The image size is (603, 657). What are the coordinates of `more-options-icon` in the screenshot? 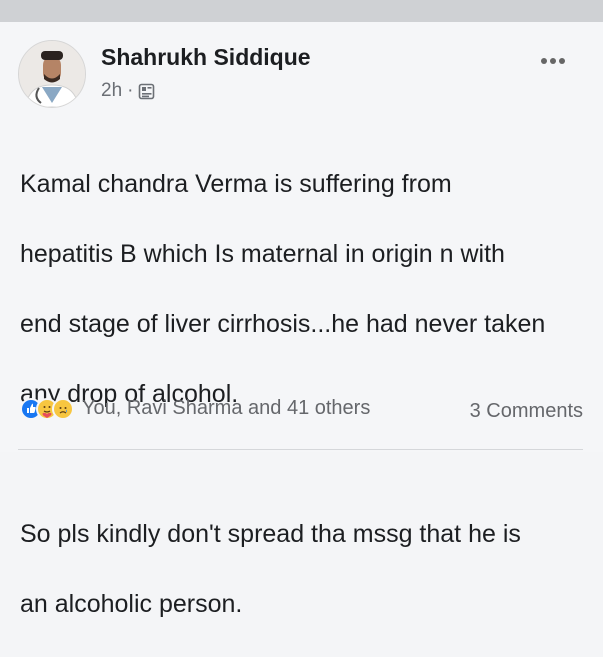 It's located at (557, 61).